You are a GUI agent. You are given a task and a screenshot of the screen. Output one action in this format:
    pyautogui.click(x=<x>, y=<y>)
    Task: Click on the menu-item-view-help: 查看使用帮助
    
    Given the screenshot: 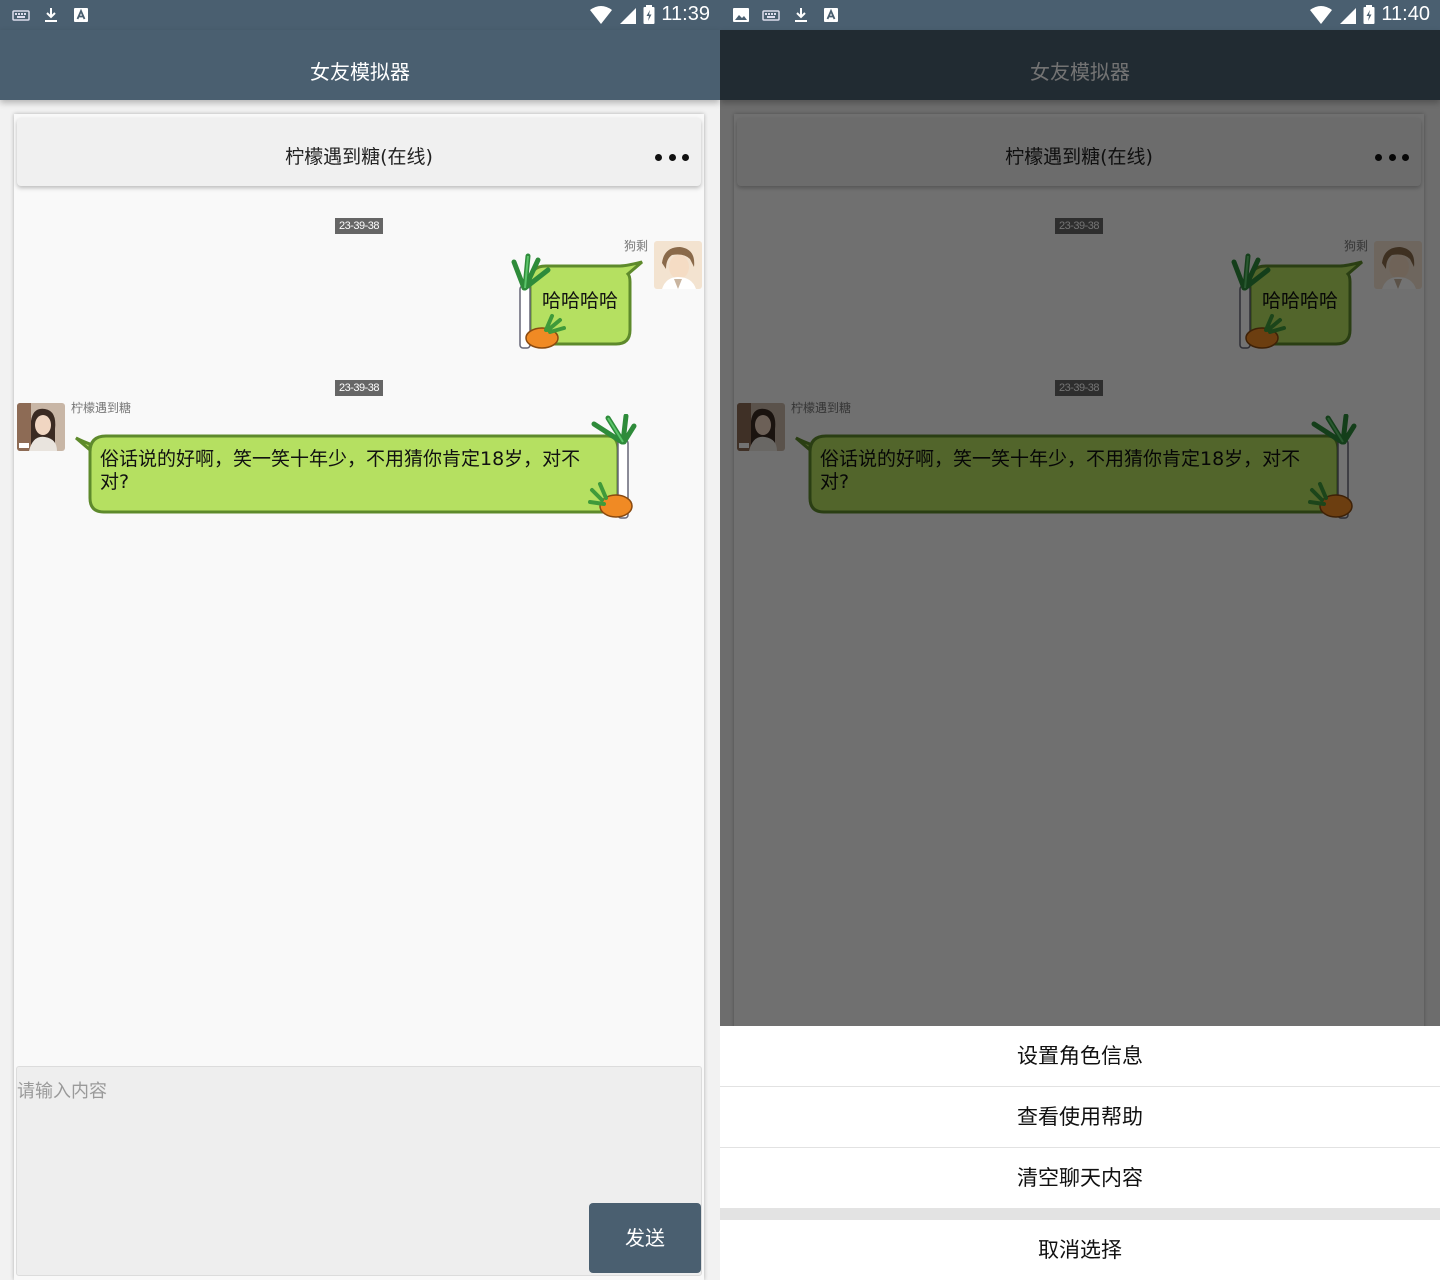 What is the action you would take?
    pyautogui.click(x=1080, y=1117)
    